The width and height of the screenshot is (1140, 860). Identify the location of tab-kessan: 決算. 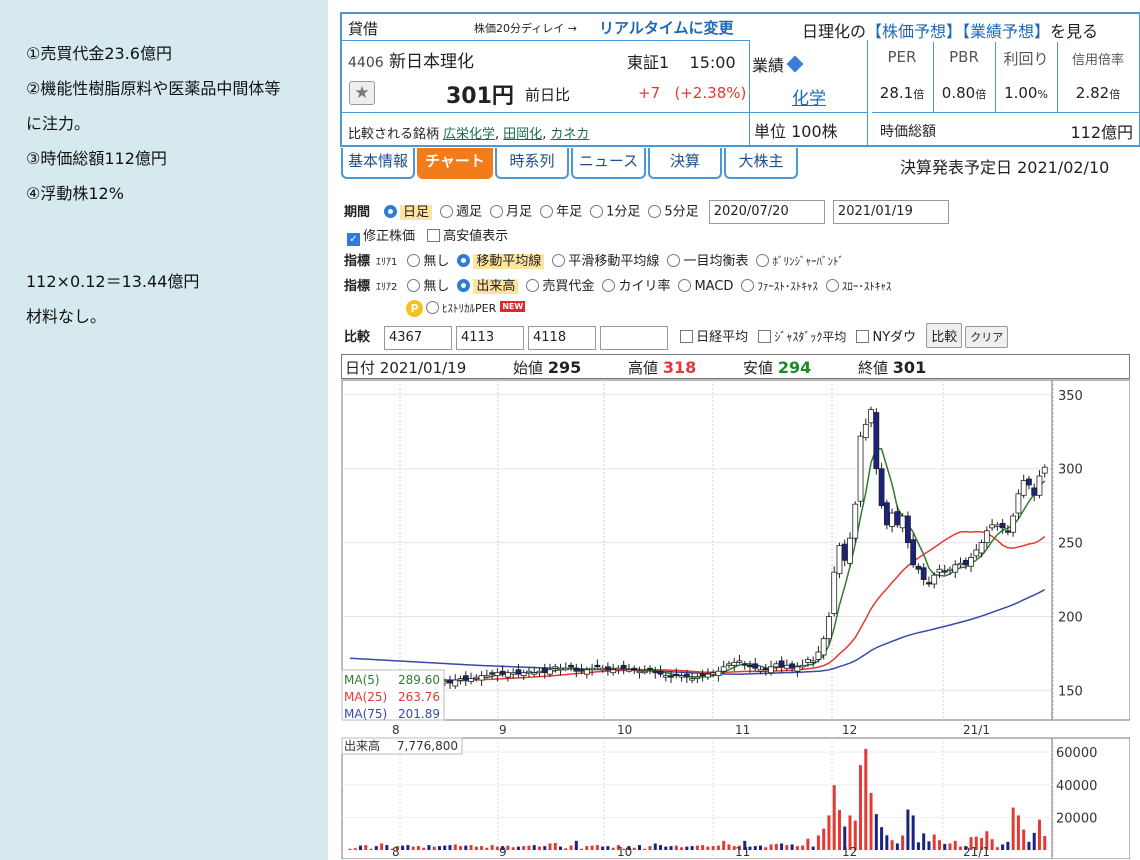
(685, 163).